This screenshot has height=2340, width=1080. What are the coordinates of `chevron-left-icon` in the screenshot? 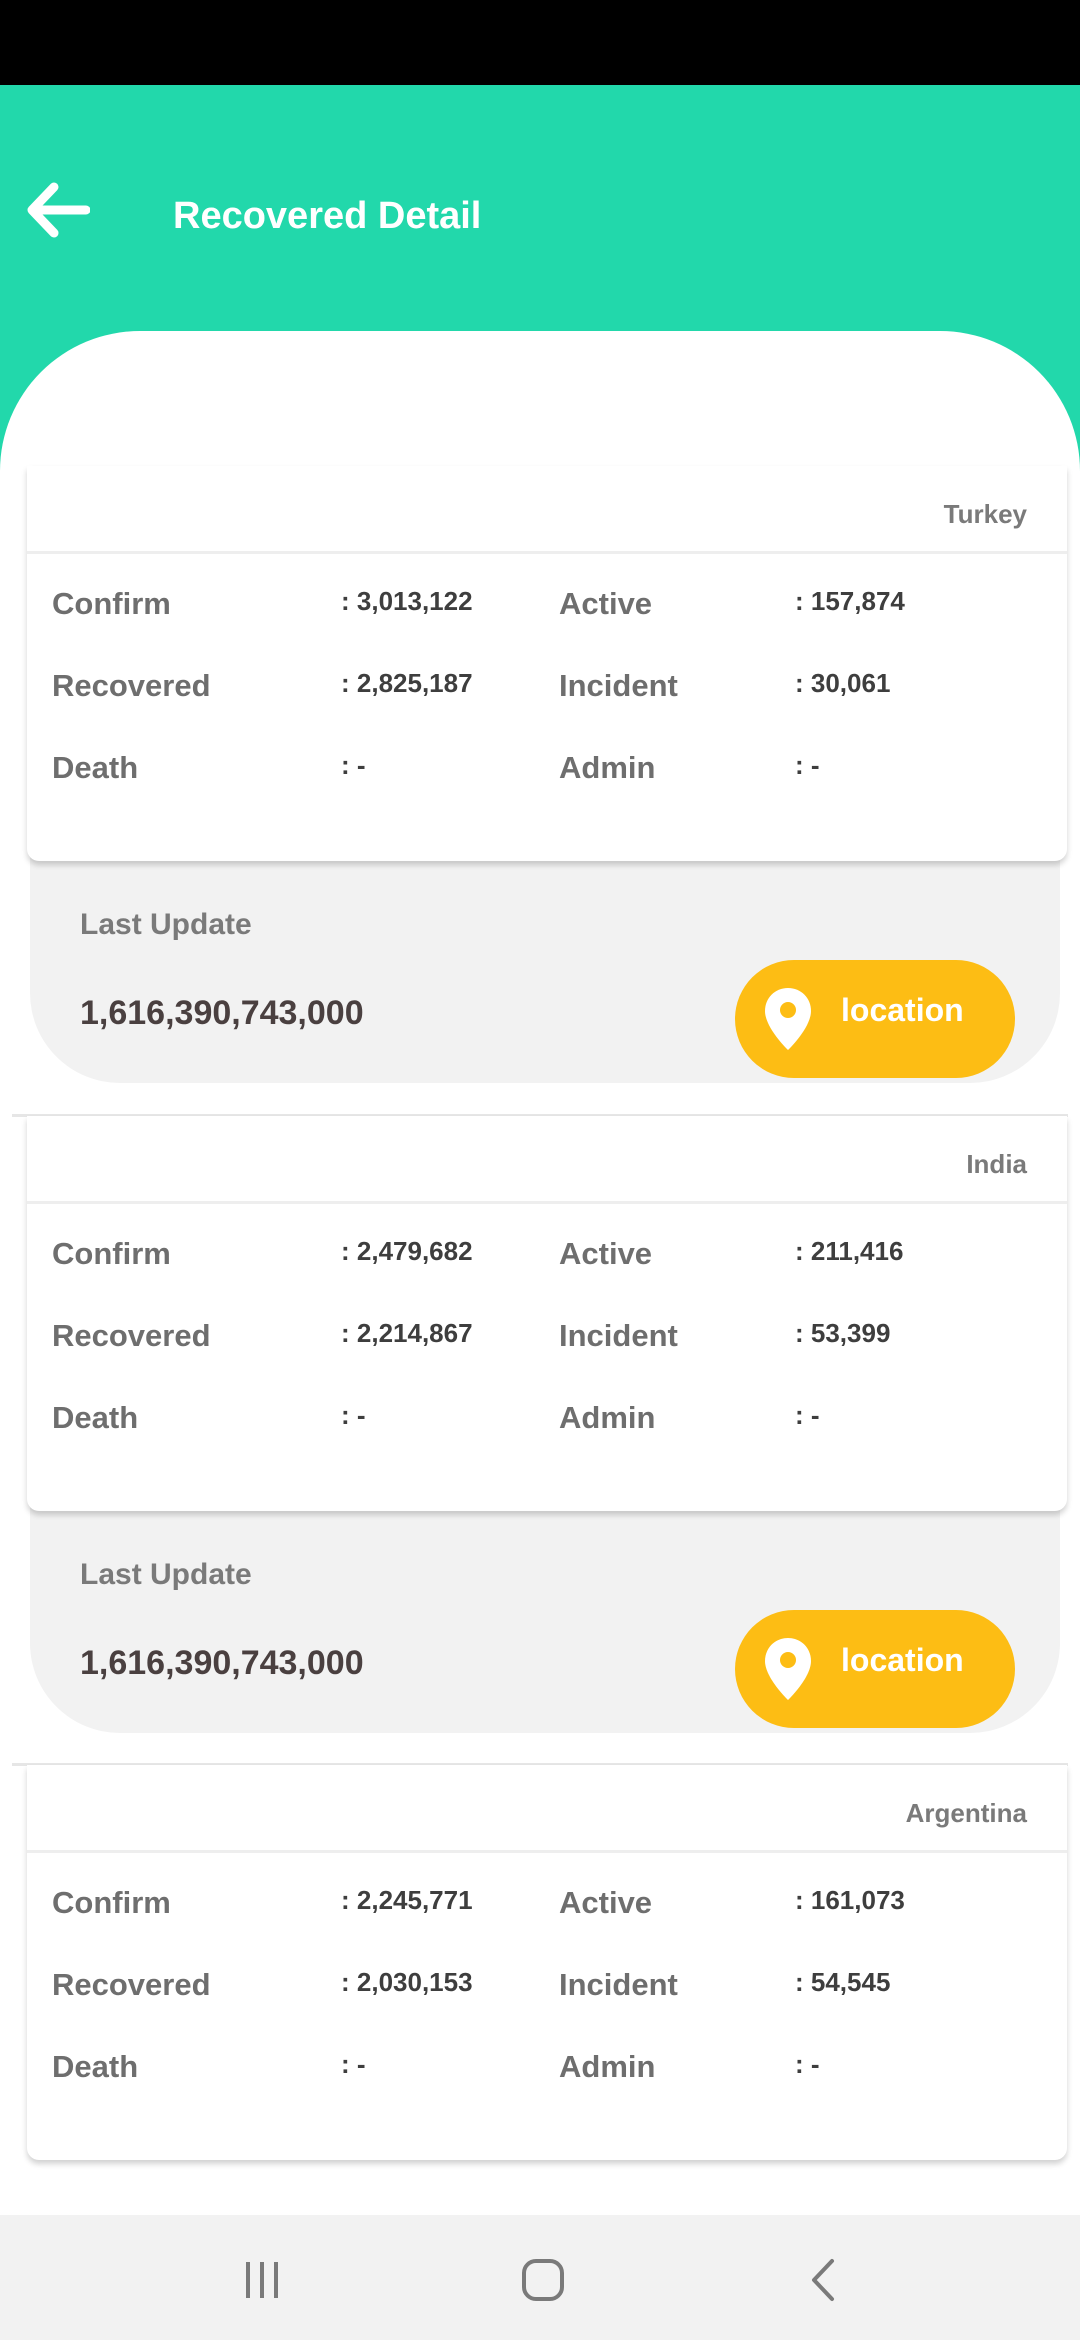 It's located at (823, 2280).